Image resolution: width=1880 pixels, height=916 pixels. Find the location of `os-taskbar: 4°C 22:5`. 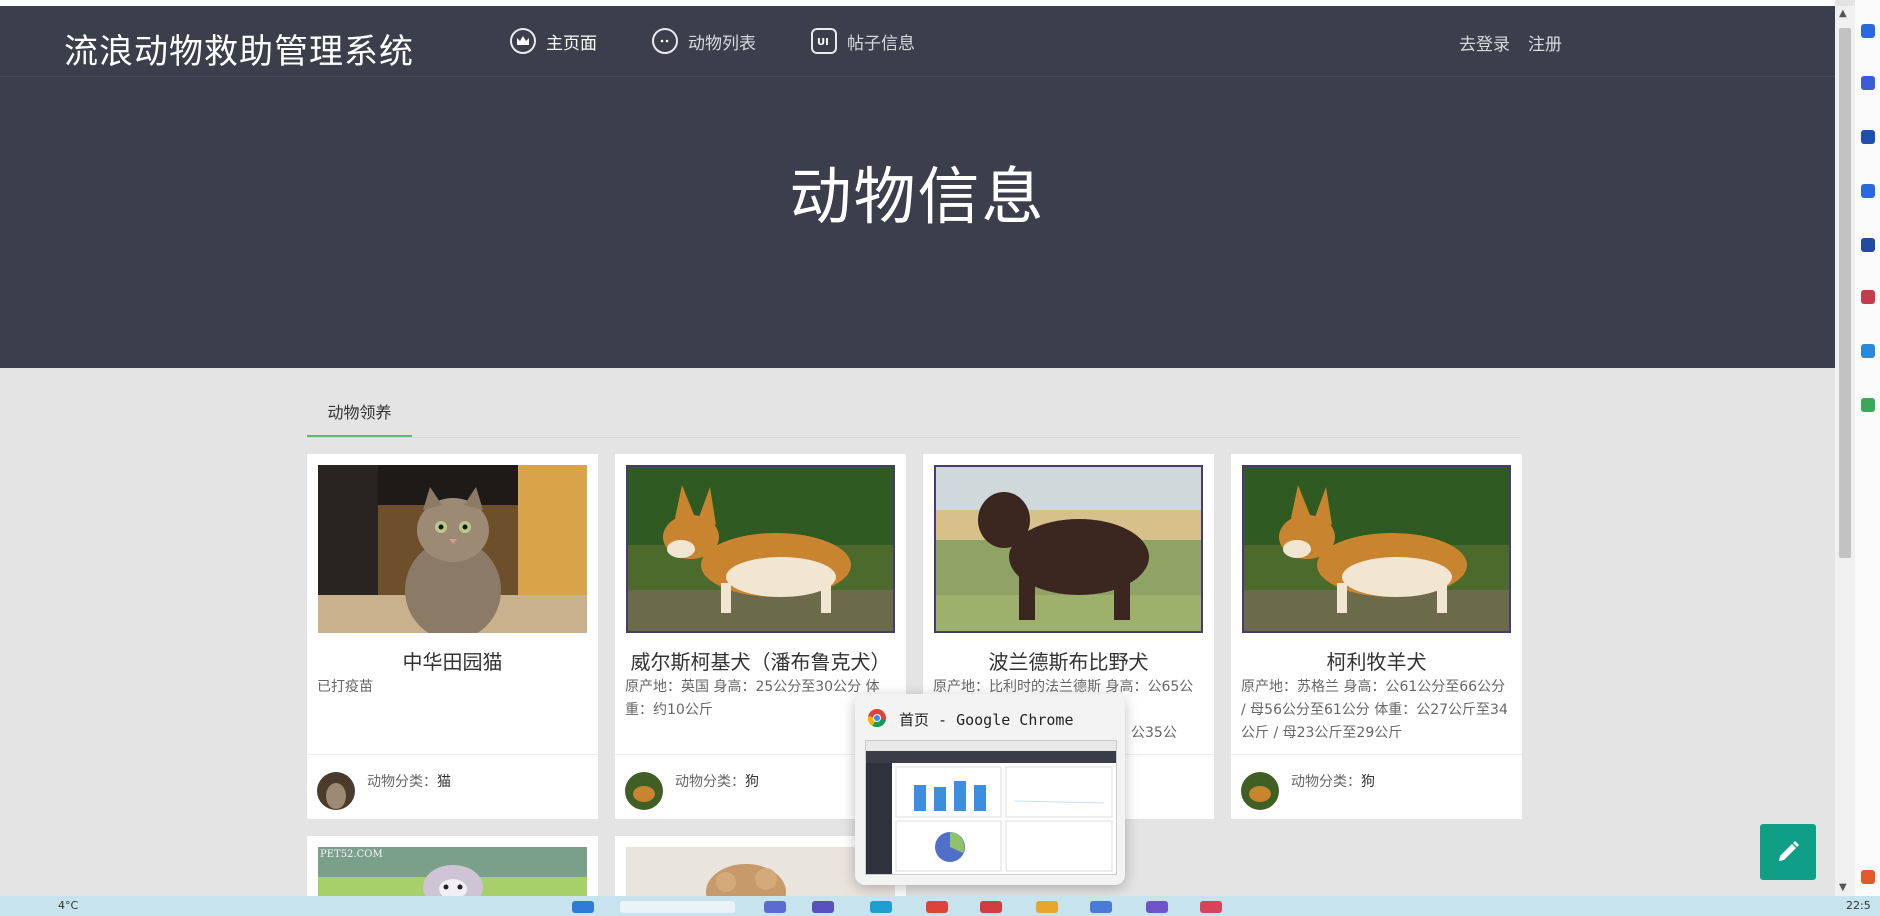

os-taskbar: 4°C 22:5 is located at coordinates (940, 906).